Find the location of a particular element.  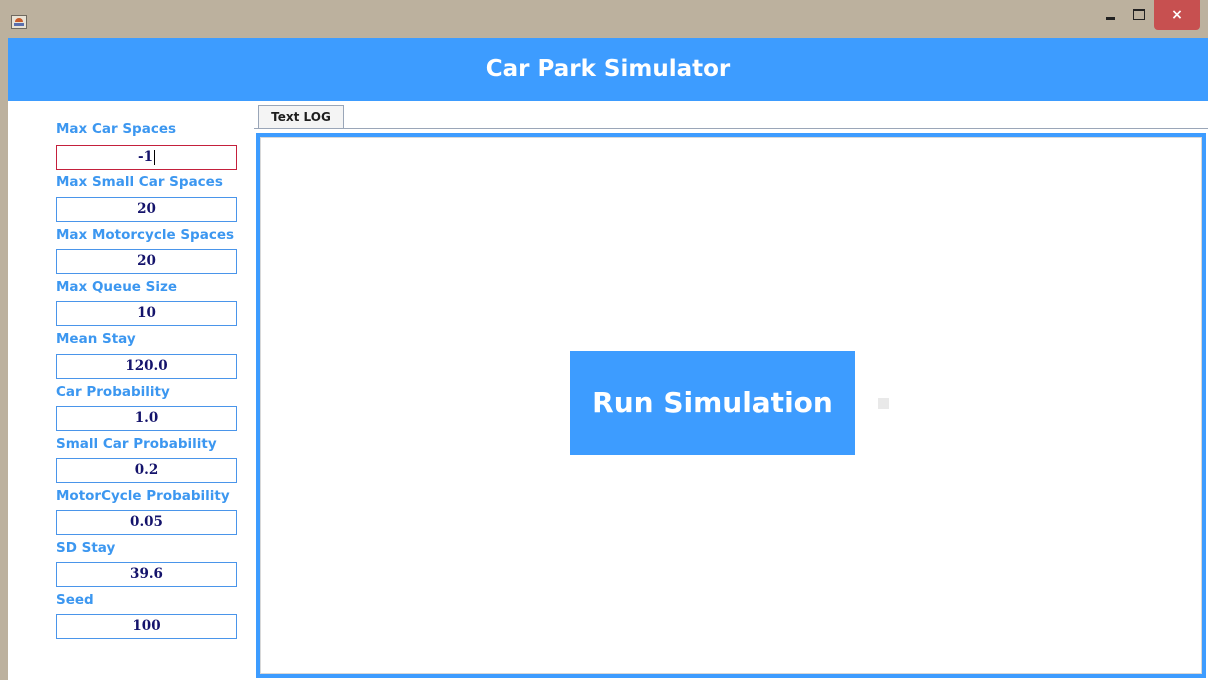

run-simulation-button: Run Simulation is located at coordinates (712, 403).